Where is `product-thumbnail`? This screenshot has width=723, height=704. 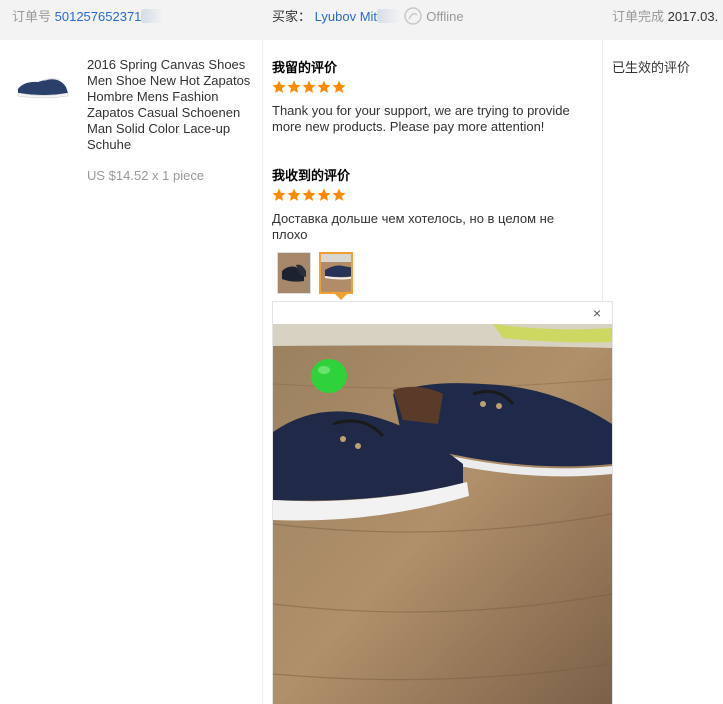 product-thumbnail is located at coordinates (42, 87).